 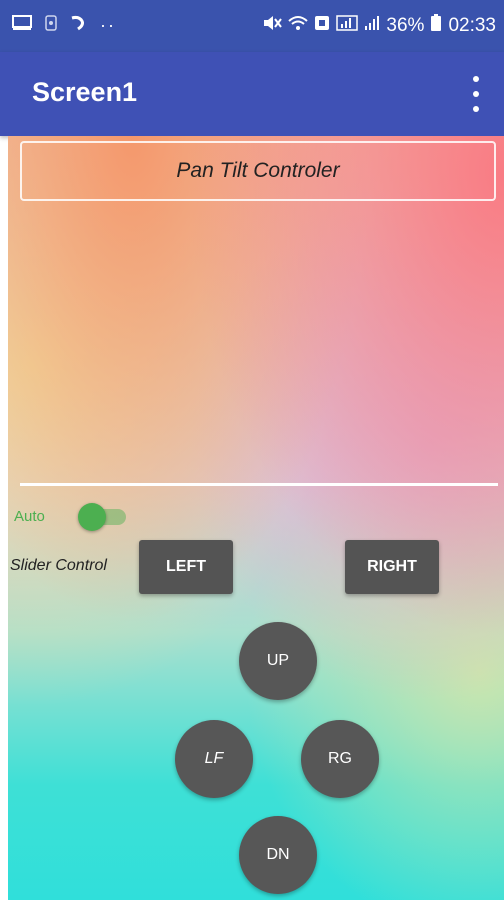 What do you see at coordinates (29, 516) in the screenshot?
I see `auto-label: Auto` at bounding box center [29, 516].